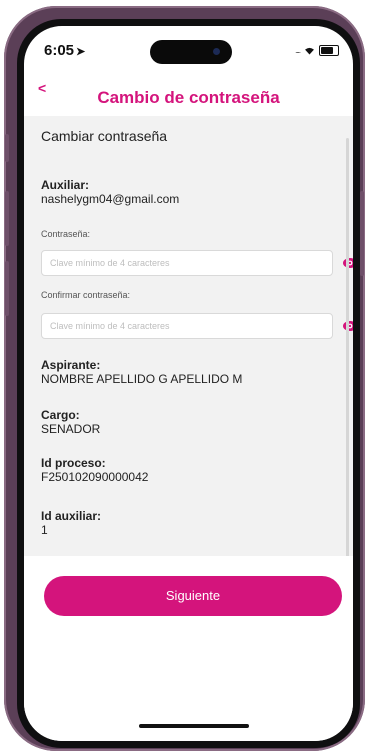  What do you see at coordinates (73, 463) in the screenshot?
I see `proceso-label: Id proceso:` at bounding box center [73, 463].